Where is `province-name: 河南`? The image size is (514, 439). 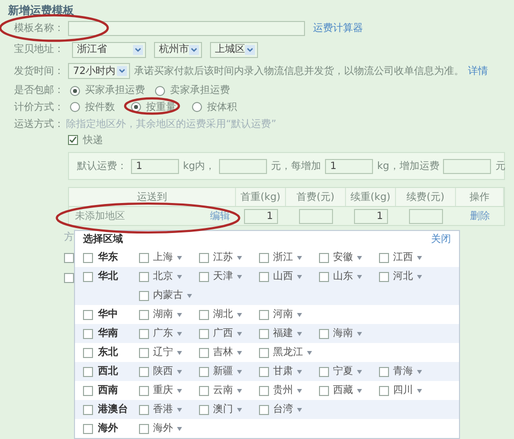
province-name: 河南 is located at coordinates (283, 314).